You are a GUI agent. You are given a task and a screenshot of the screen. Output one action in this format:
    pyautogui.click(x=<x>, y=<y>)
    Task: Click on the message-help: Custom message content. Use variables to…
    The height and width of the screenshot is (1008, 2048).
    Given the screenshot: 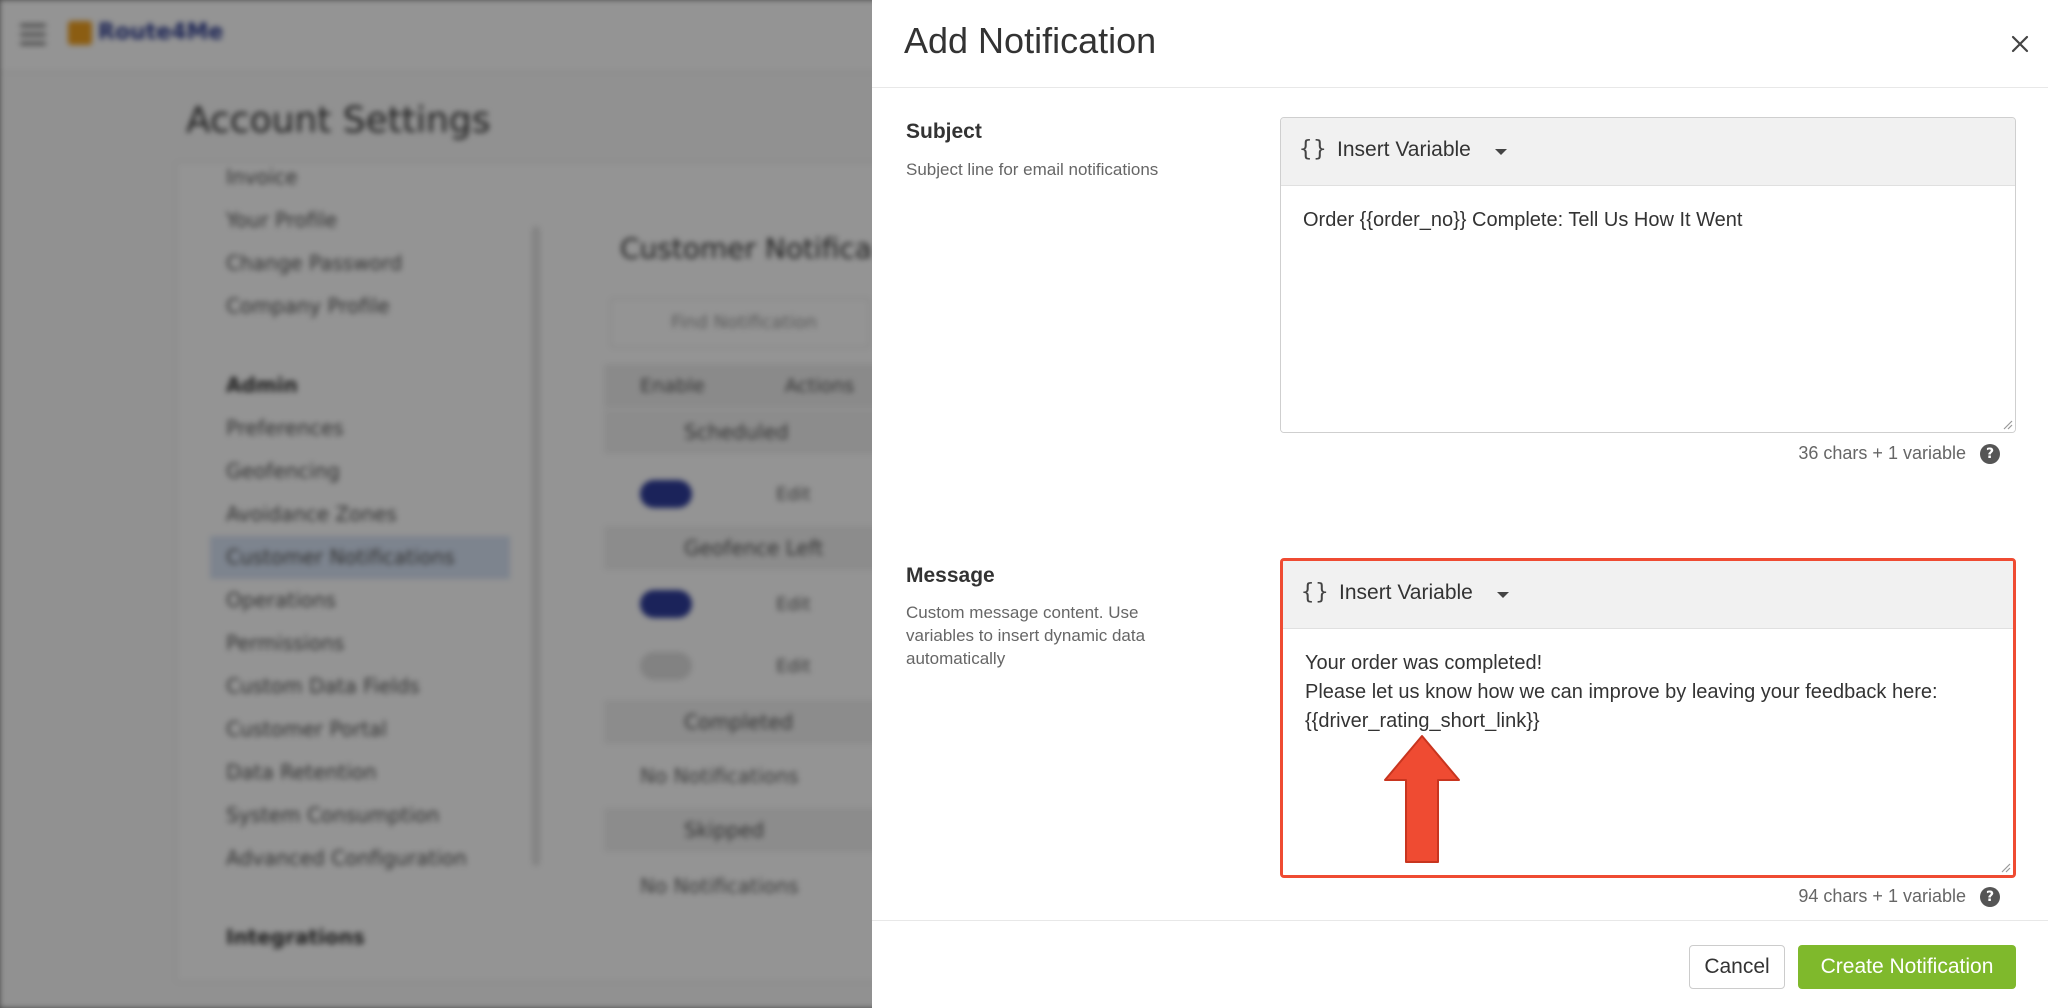 What is the action you would take?
    pyautogui.click(x=1026, y=635)
    